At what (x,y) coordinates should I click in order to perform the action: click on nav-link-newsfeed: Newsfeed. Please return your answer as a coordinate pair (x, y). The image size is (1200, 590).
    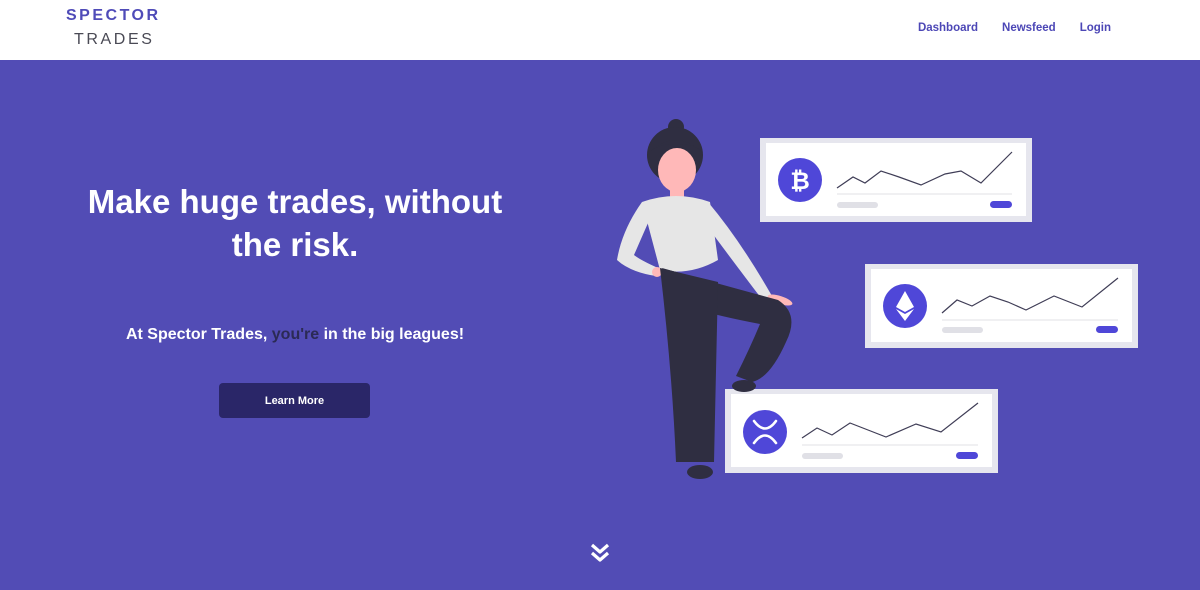
    Looking at the image, I should click on (1029, 28).